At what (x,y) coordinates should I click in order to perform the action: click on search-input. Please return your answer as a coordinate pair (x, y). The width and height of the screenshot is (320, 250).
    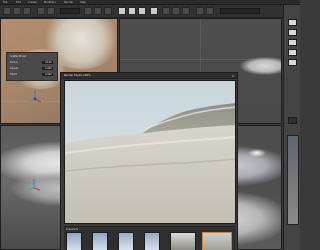
    Looking at the image, I should click on (240, 11).